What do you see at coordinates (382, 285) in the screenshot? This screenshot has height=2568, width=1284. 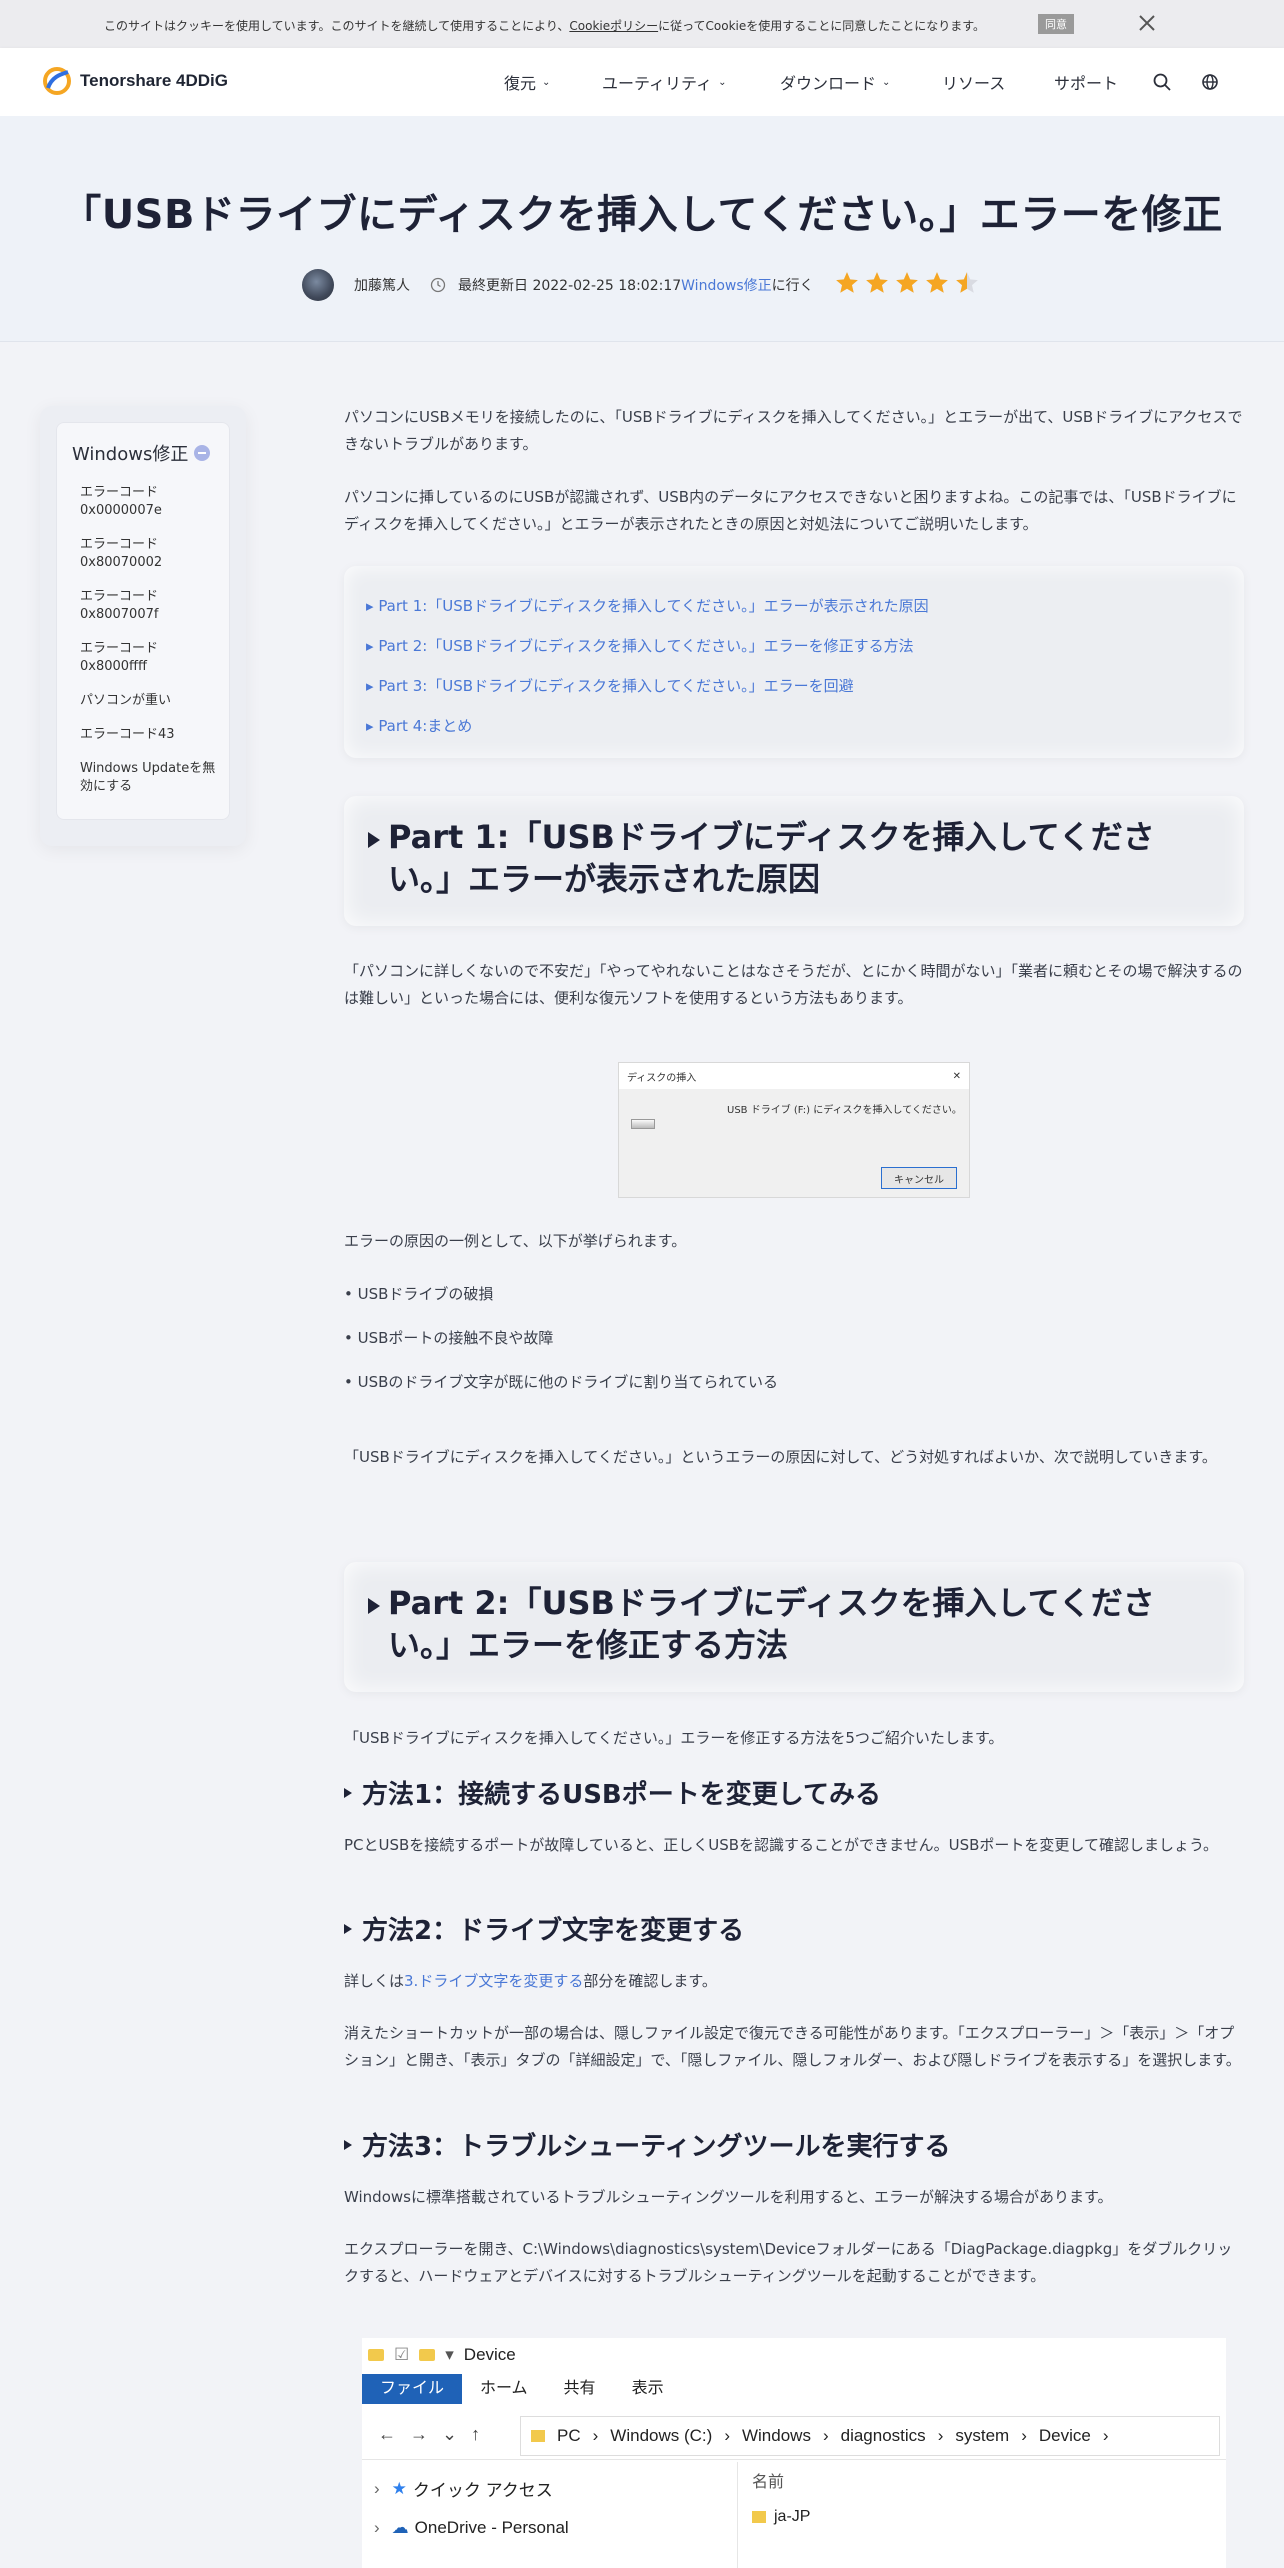 I see `author-name: 加藤篤人` at bounding box center [382, 285].